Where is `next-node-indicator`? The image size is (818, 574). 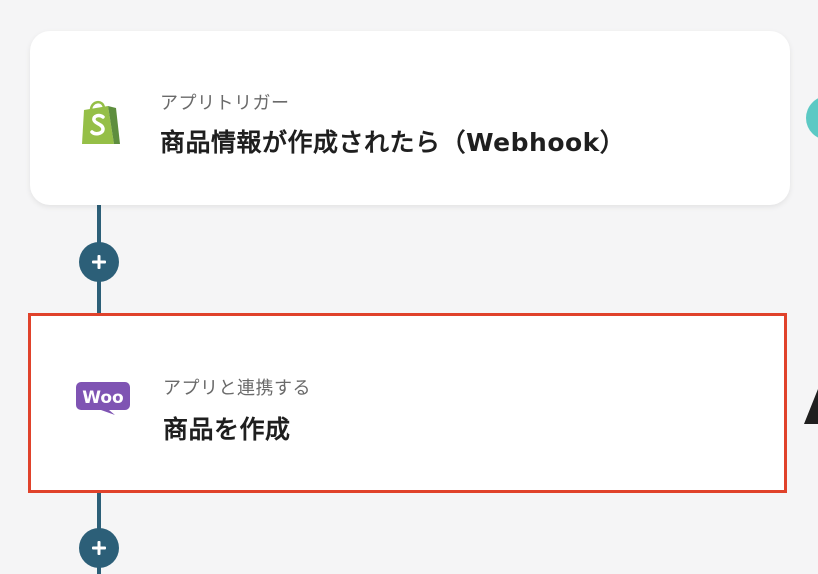
next-node-indicator is located at coordinates (812, 118).